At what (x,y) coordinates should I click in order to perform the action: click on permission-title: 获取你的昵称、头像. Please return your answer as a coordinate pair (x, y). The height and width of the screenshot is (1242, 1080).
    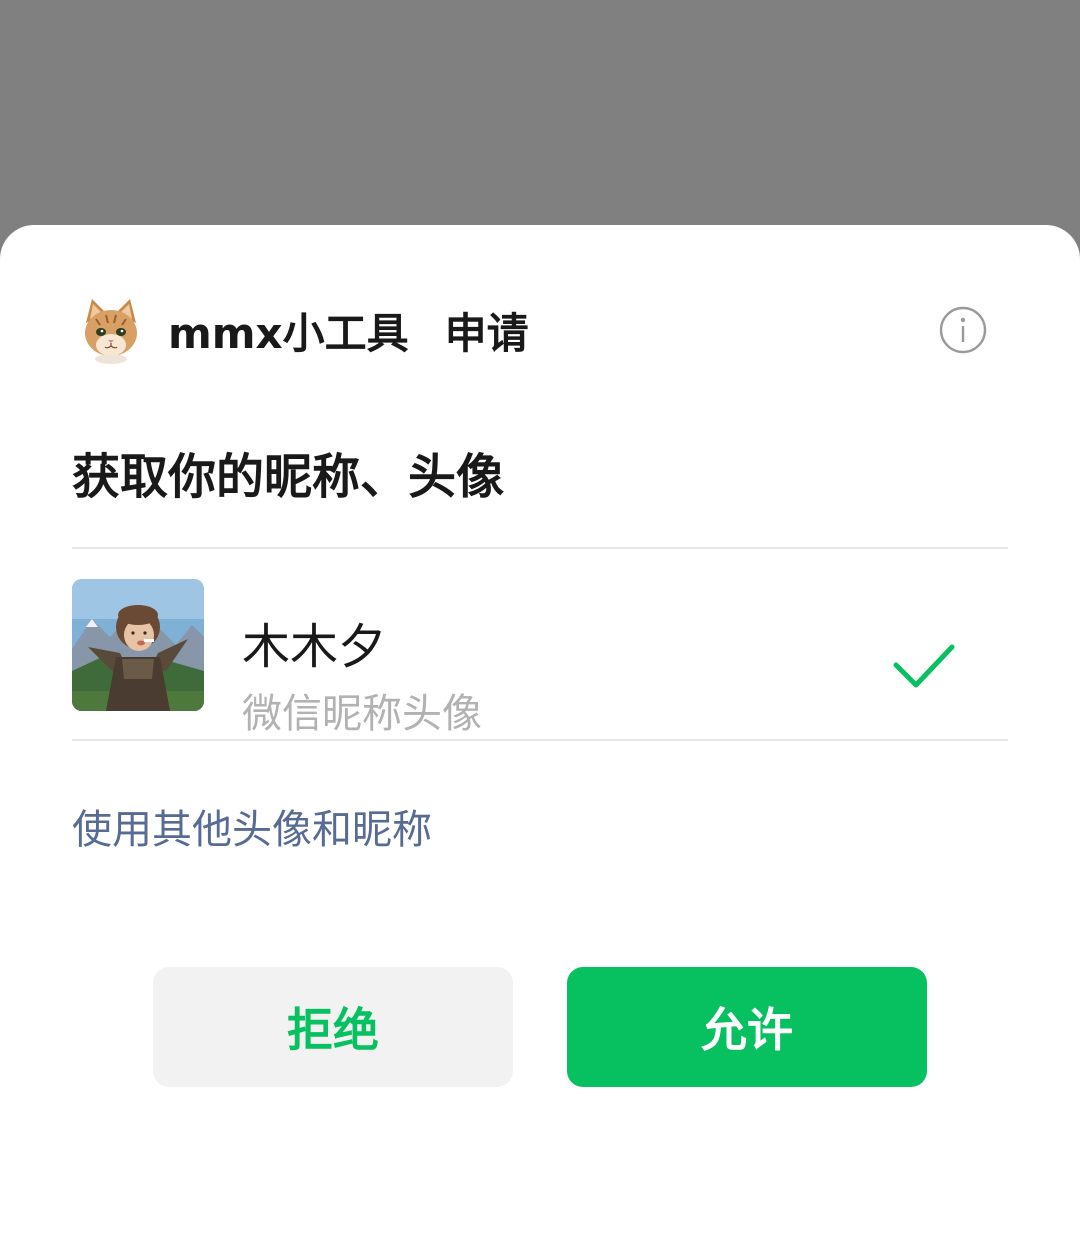
    Looking at the image, I should click on (288, 477).